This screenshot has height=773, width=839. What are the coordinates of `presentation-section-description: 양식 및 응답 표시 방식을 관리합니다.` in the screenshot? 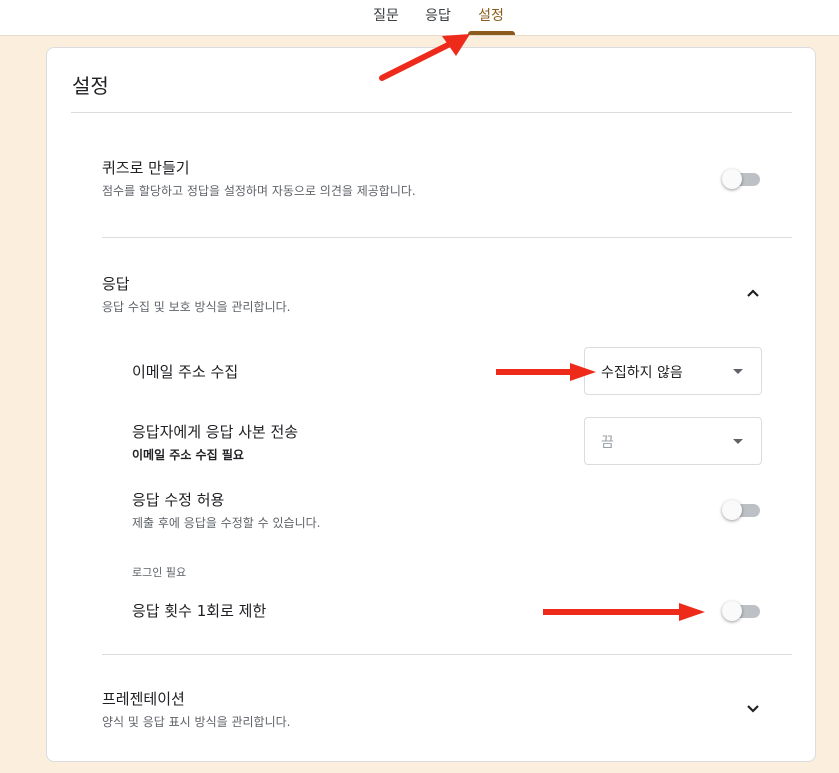 It's located at (196, 722).